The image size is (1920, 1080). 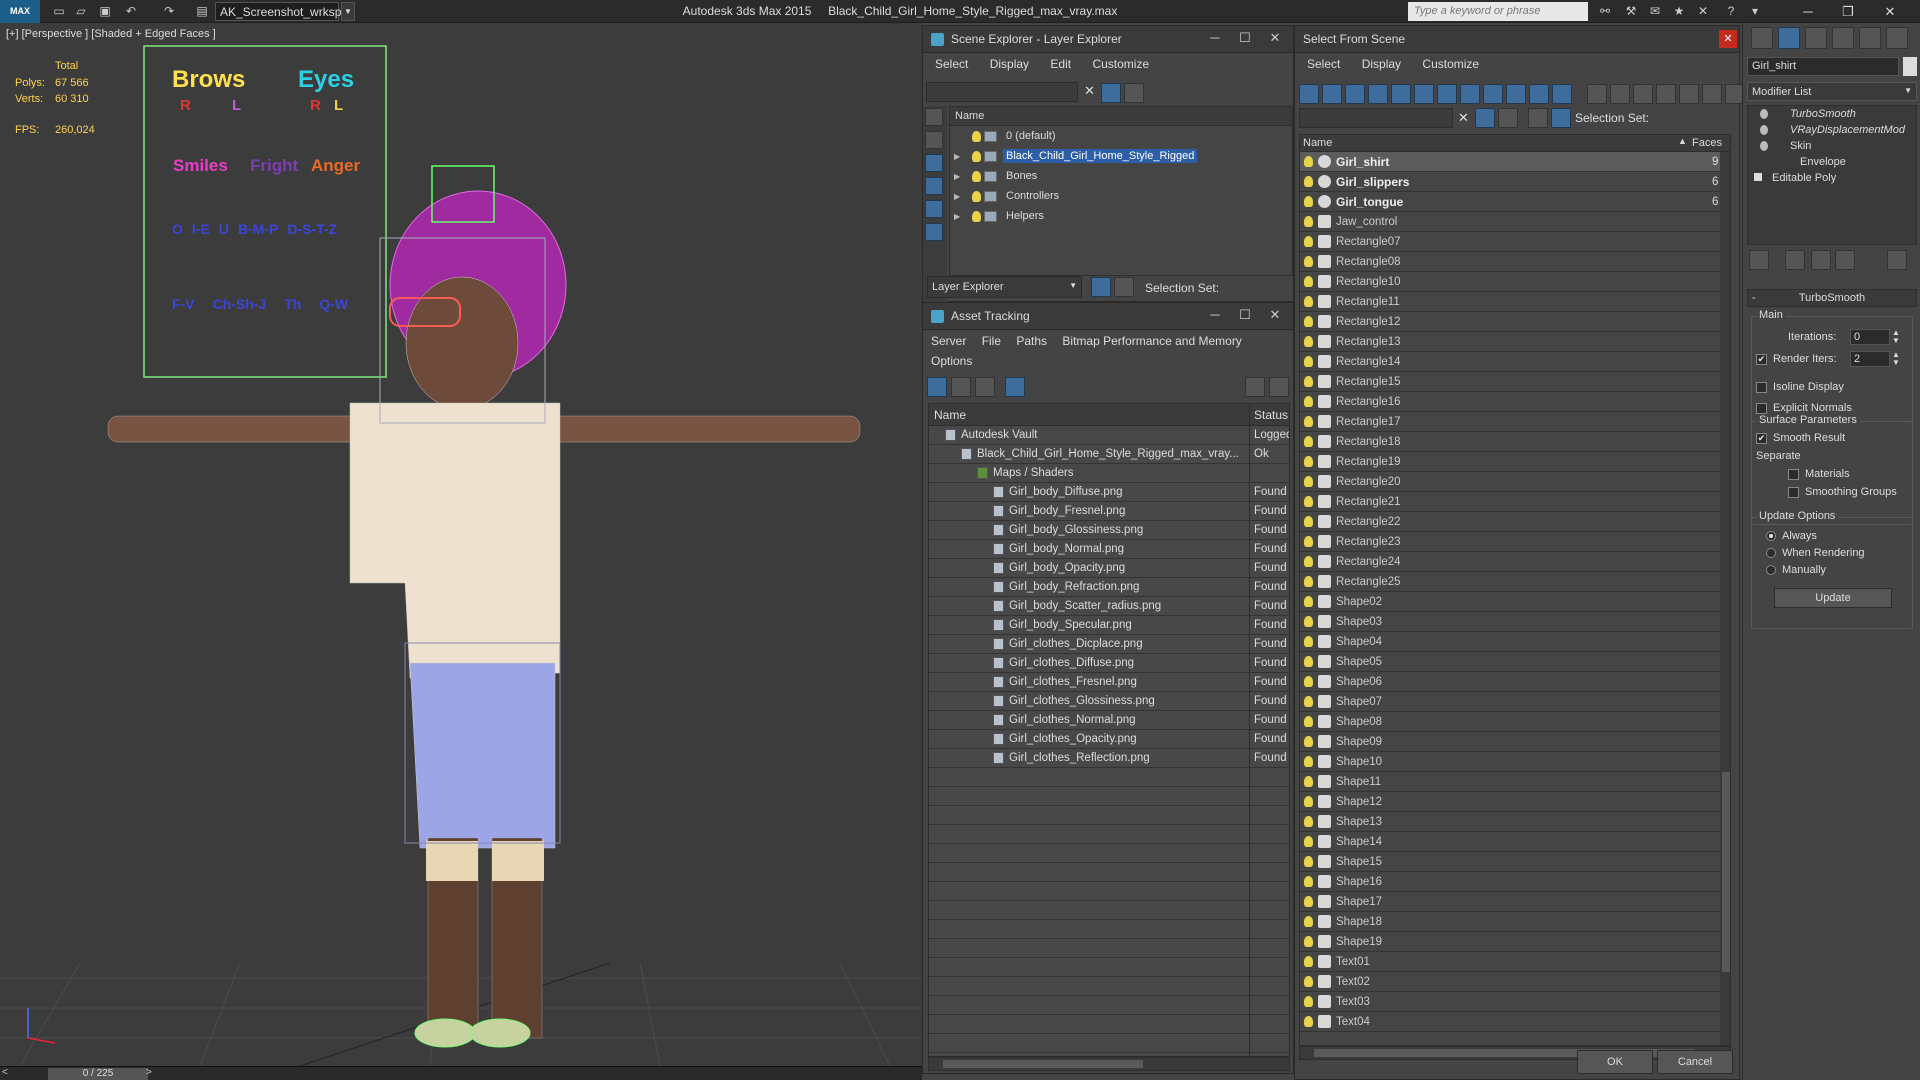 What do you see at coordinates (1707, 143) in the screenshot?
I see `column-header-faces: Faces` at bounding box center [1707, 143].